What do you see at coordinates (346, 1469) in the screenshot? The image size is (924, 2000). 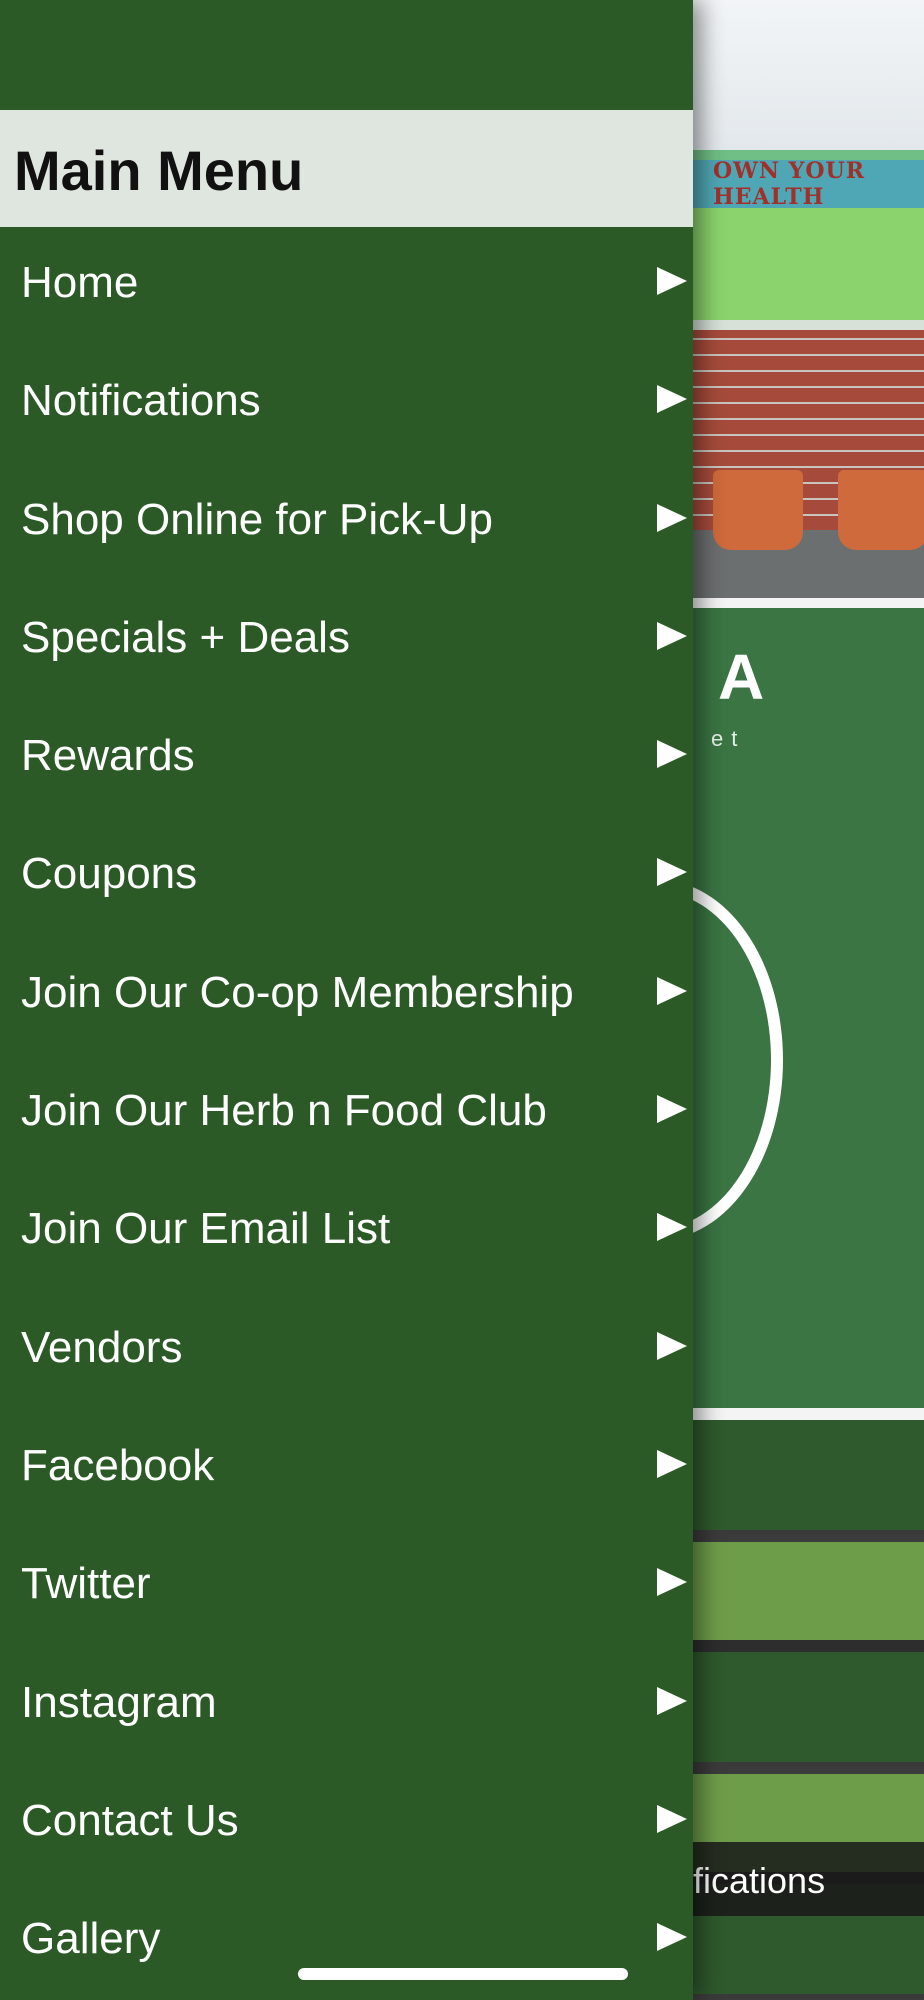 I see `menu-item-facebook: Facebook` at bounding box center [346, 1469].